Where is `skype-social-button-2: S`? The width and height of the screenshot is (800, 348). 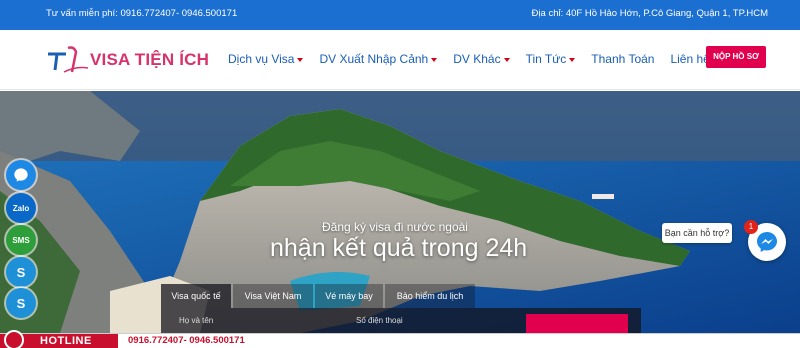 skype-social-button-2: S is located at coordinates (21, 303).